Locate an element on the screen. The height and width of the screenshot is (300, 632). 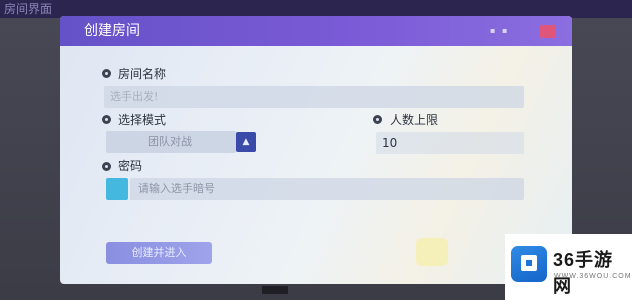
max-players-value: 10 is located at coordinates (390, 143).